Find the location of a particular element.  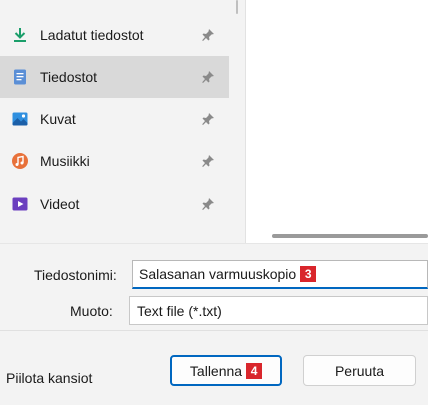

download-icon is located at coordinates (20, 35).